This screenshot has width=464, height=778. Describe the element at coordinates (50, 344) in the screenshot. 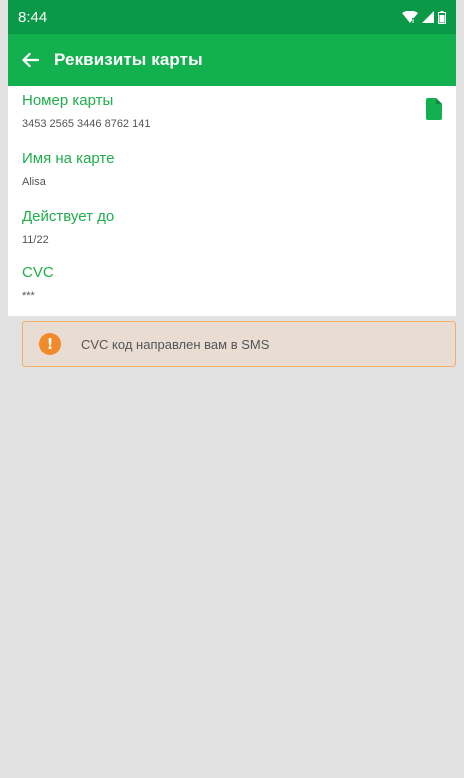

I see `exclamation-circle-icon: !` at that location.